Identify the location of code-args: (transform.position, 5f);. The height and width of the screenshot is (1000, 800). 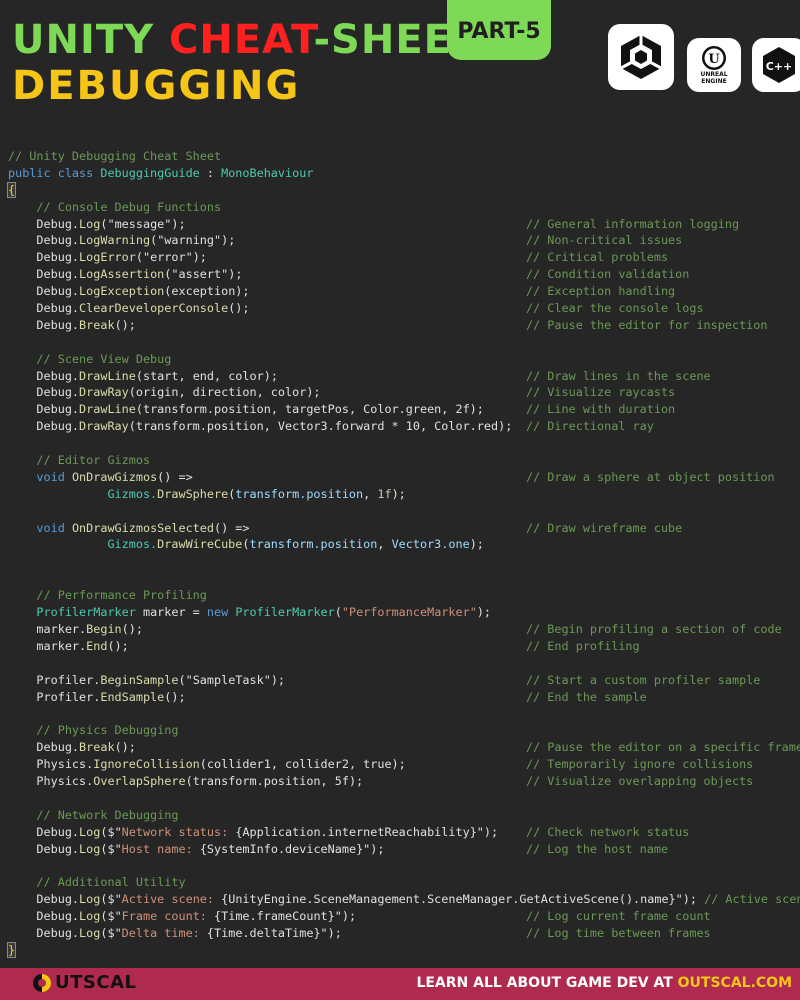
(274, 780).